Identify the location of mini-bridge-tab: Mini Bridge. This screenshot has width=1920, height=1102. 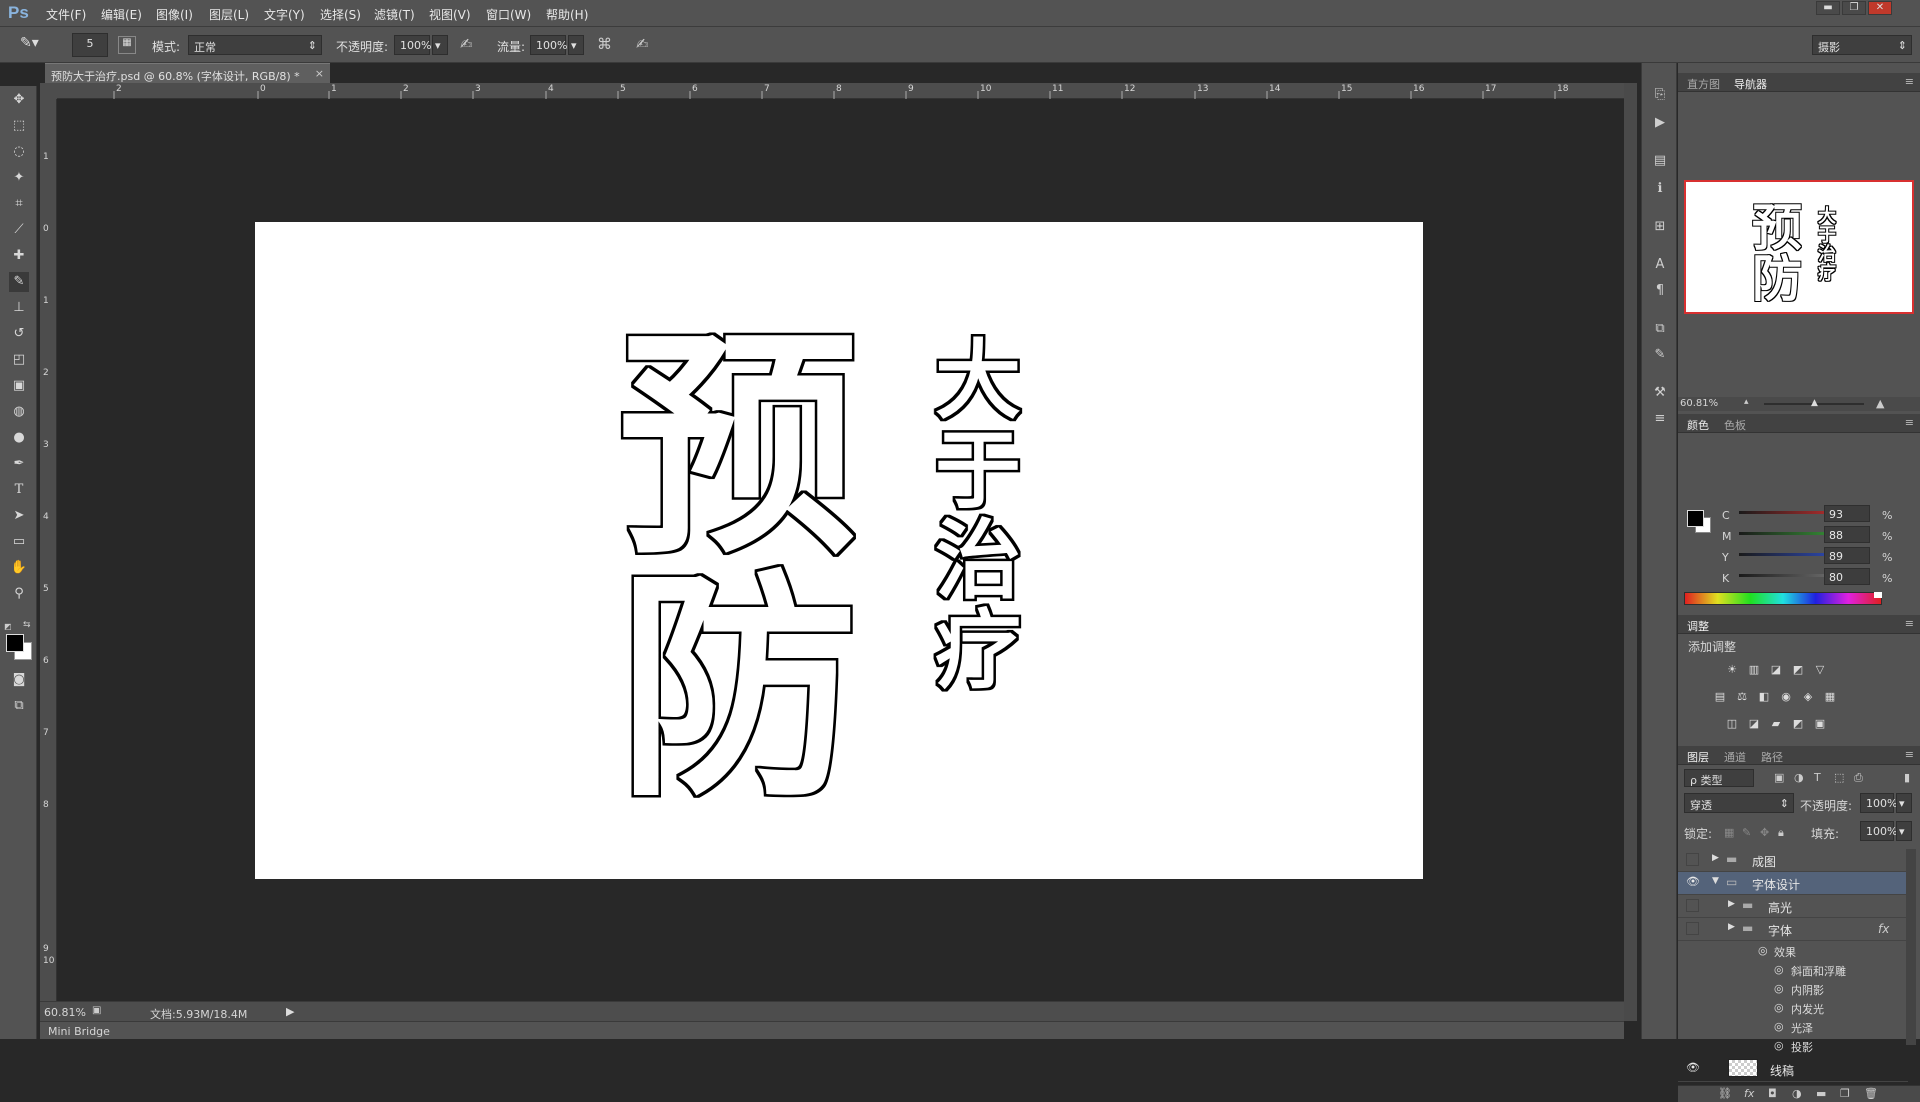
(79, 1031).